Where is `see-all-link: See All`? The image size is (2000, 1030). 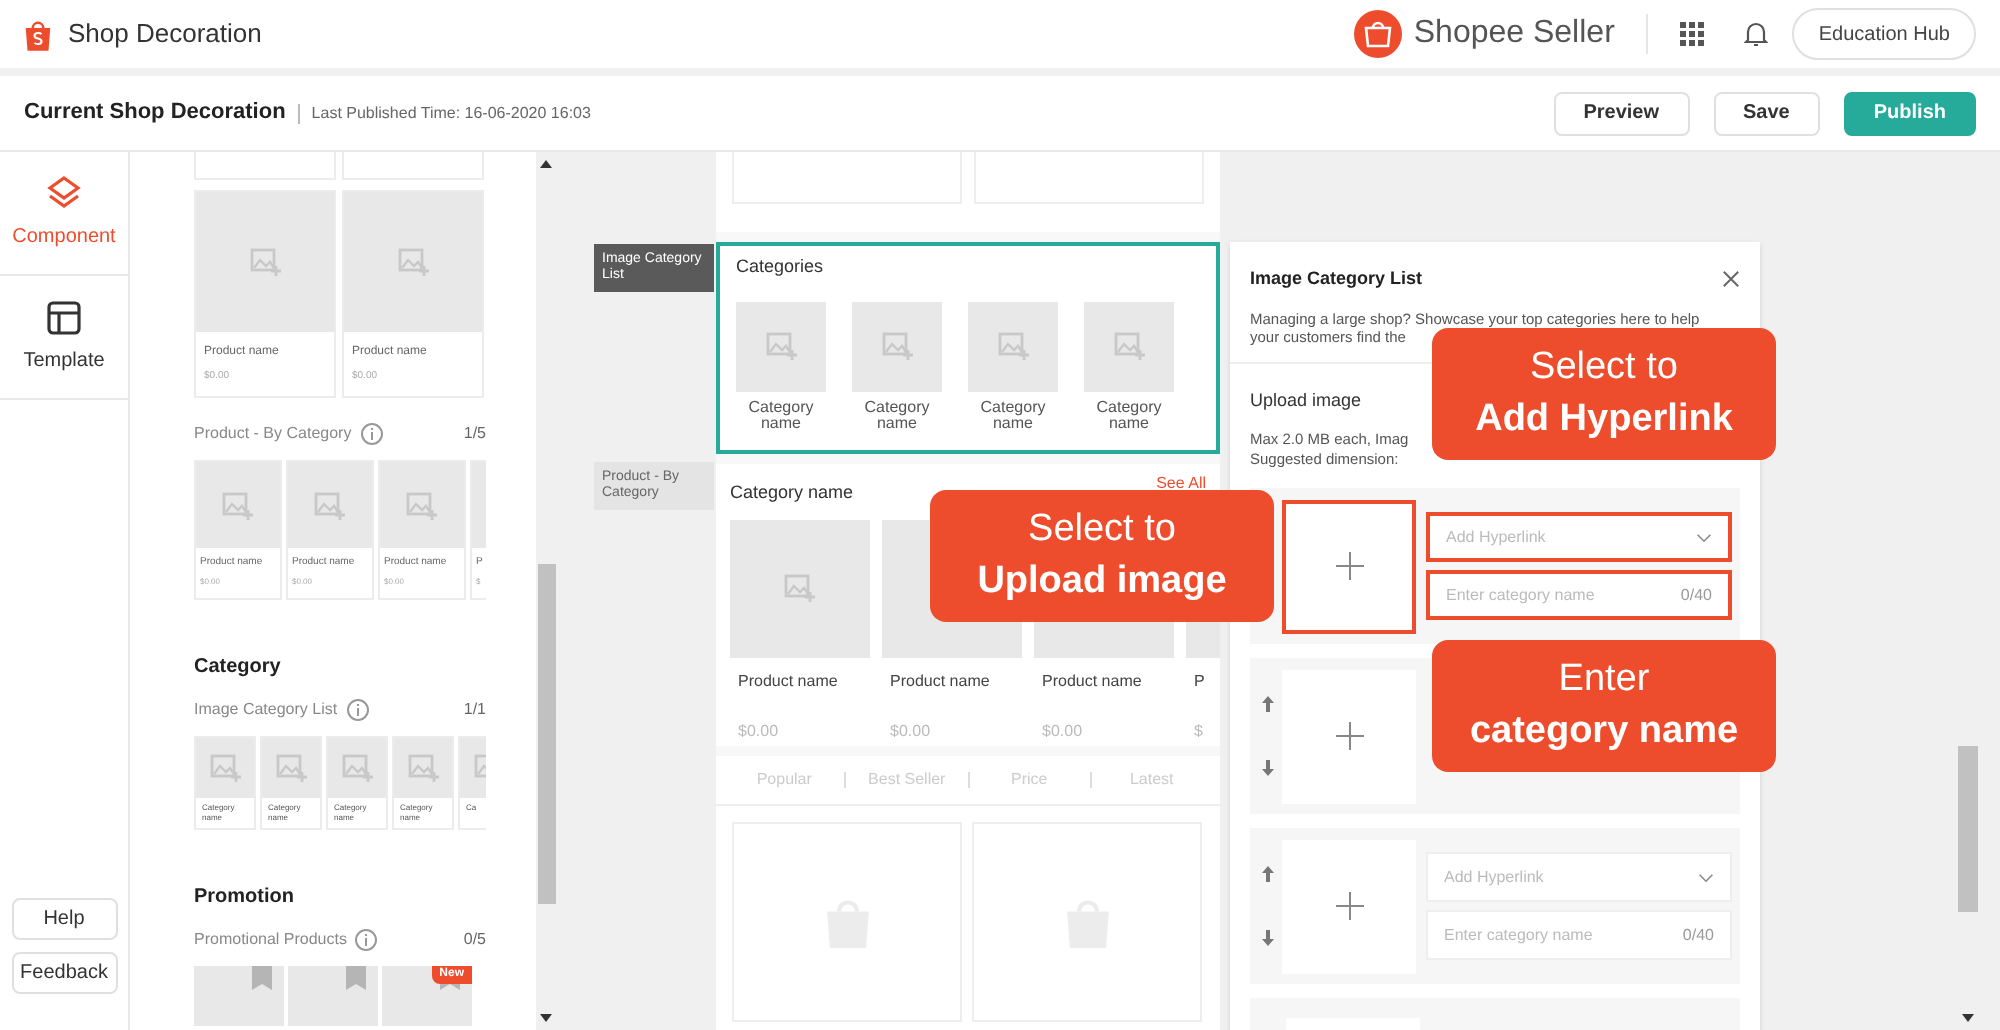 see-all-link: See All is located at coordinates (1181, 484).